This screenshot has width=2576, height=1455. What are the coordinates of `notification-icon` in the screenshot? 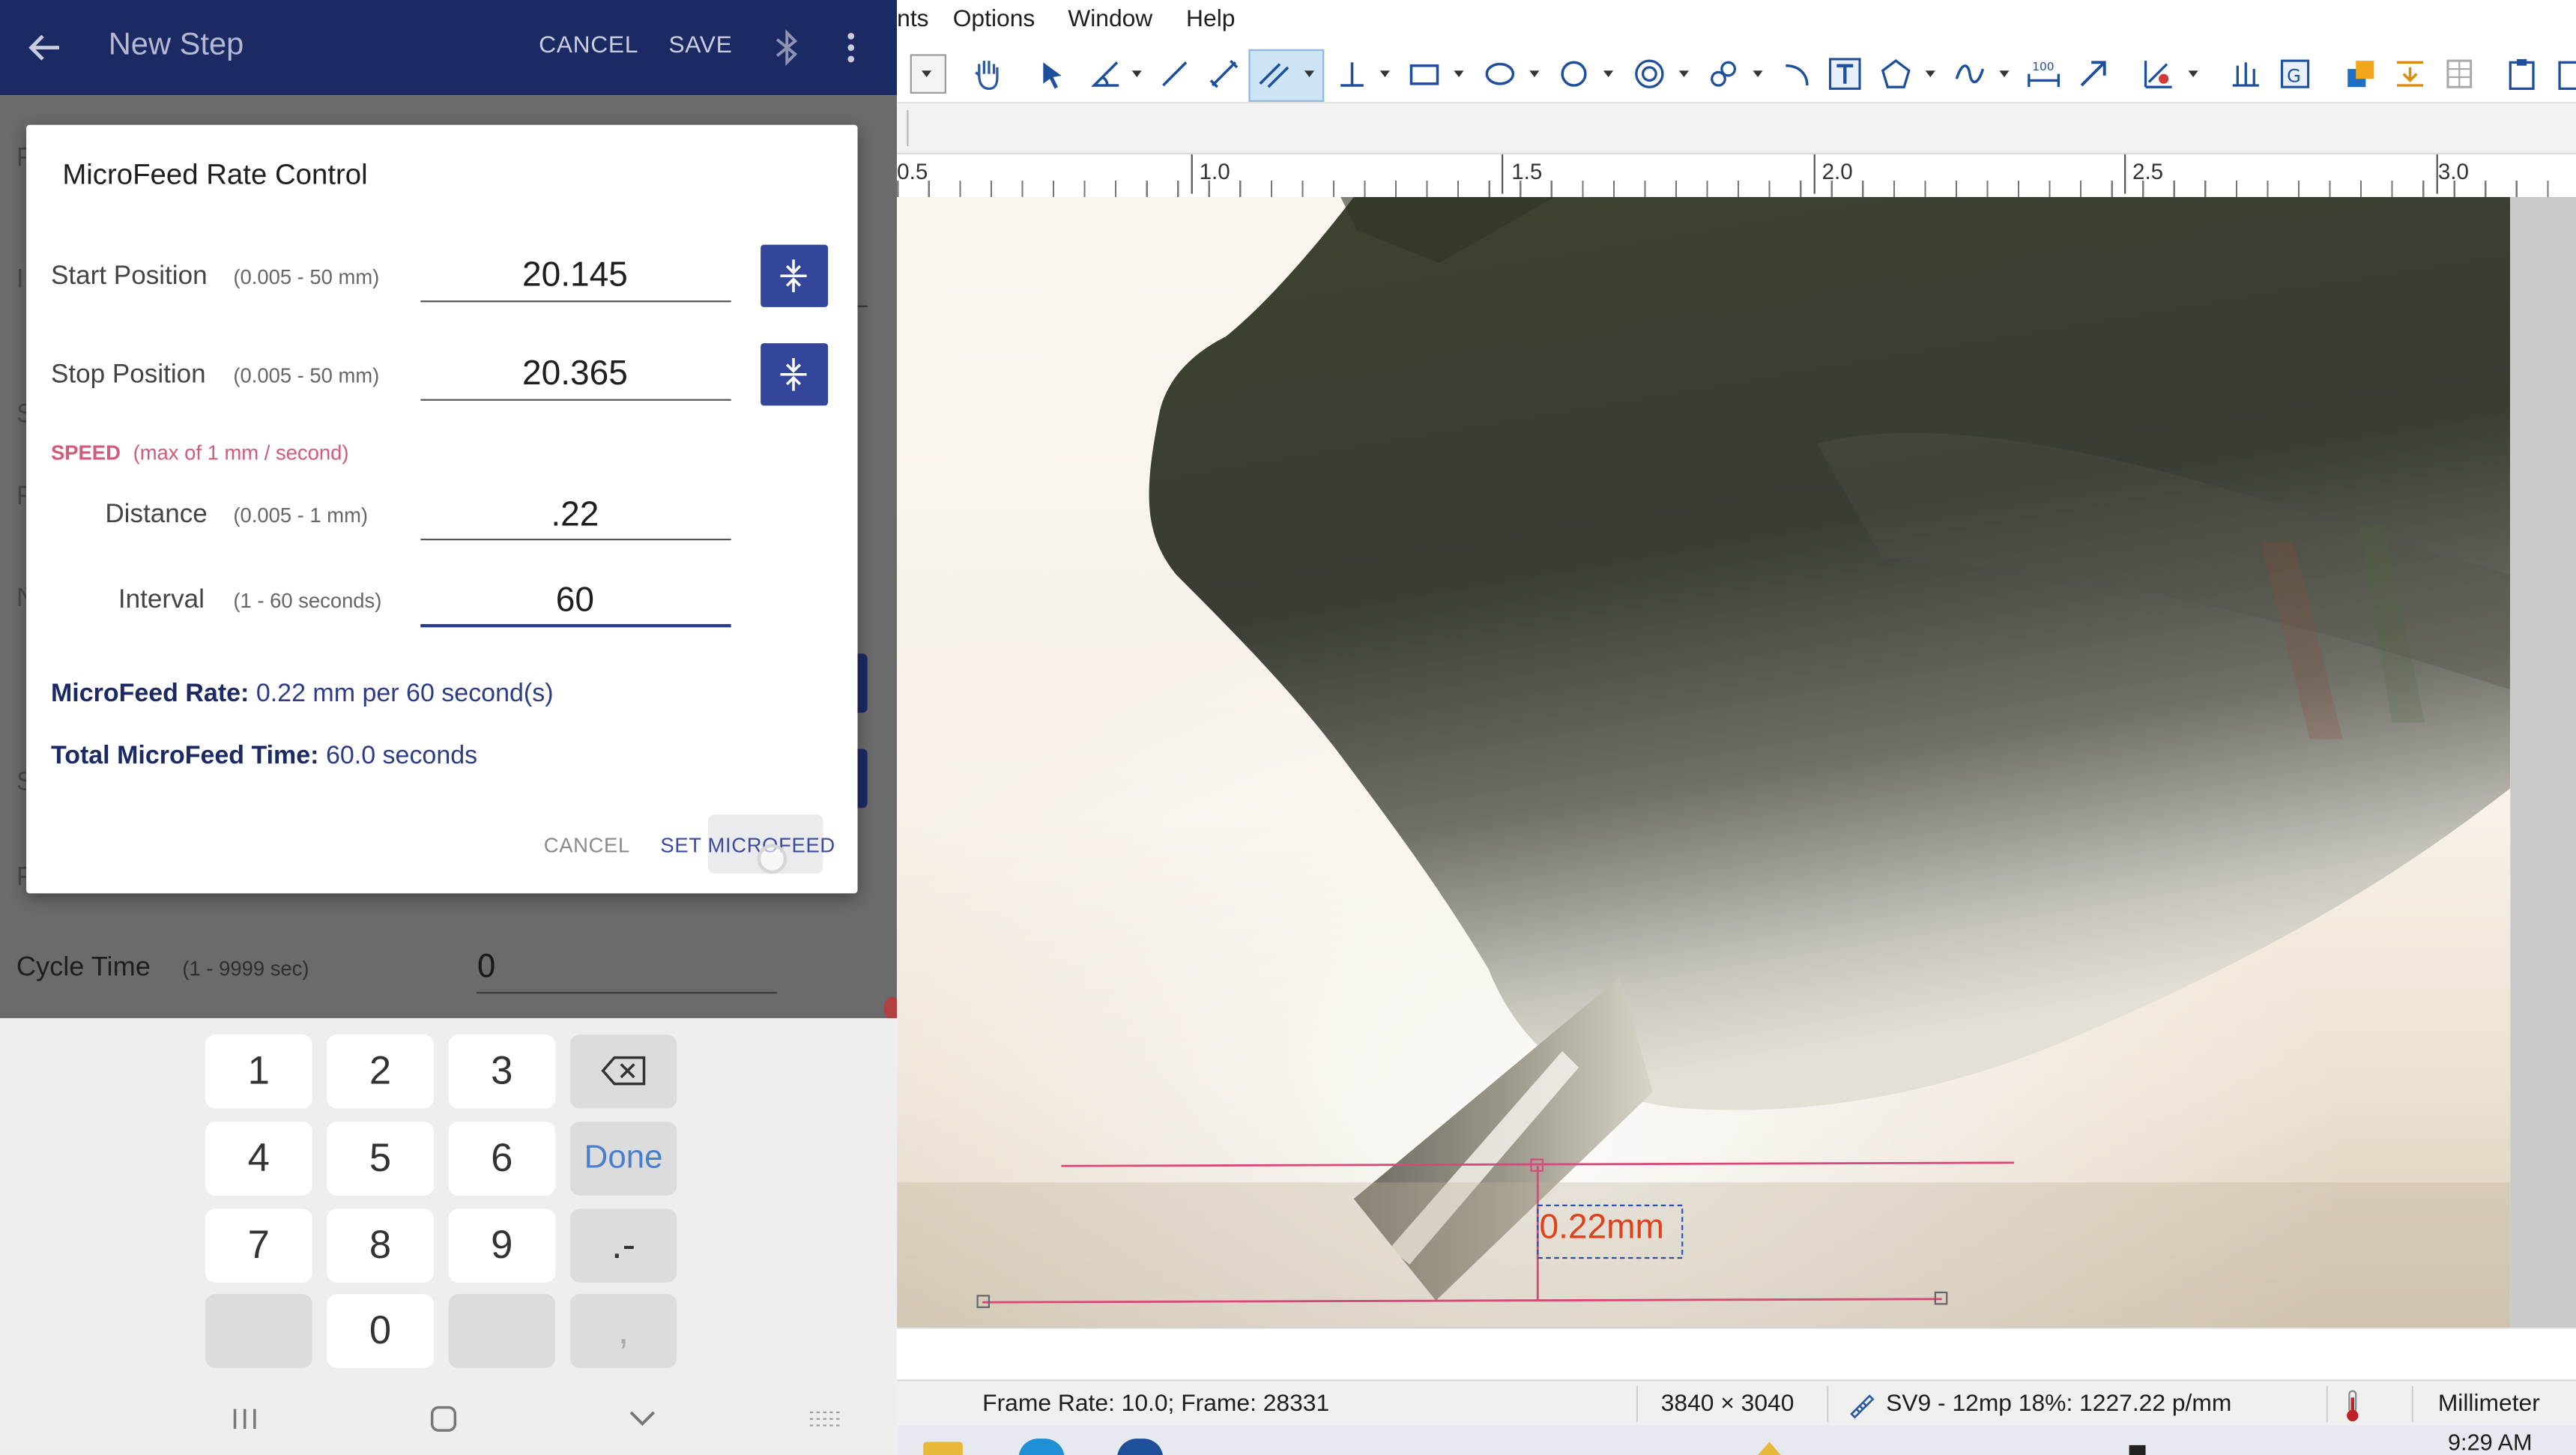 It's located at (1769, 1448).